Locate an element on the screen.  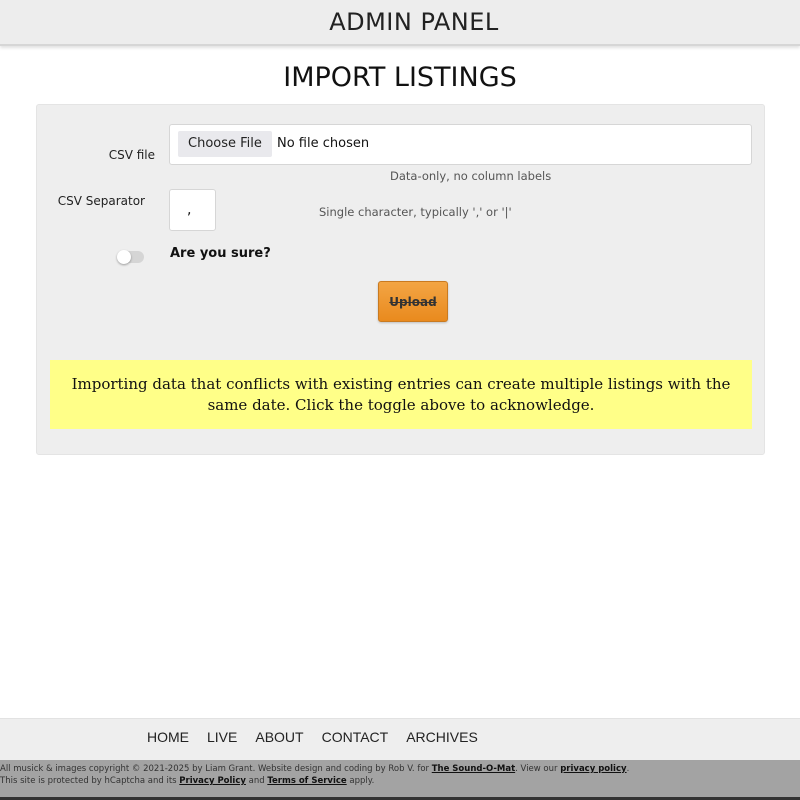
site-header: ADMIN PANEL is located at coordinates (400, 23).